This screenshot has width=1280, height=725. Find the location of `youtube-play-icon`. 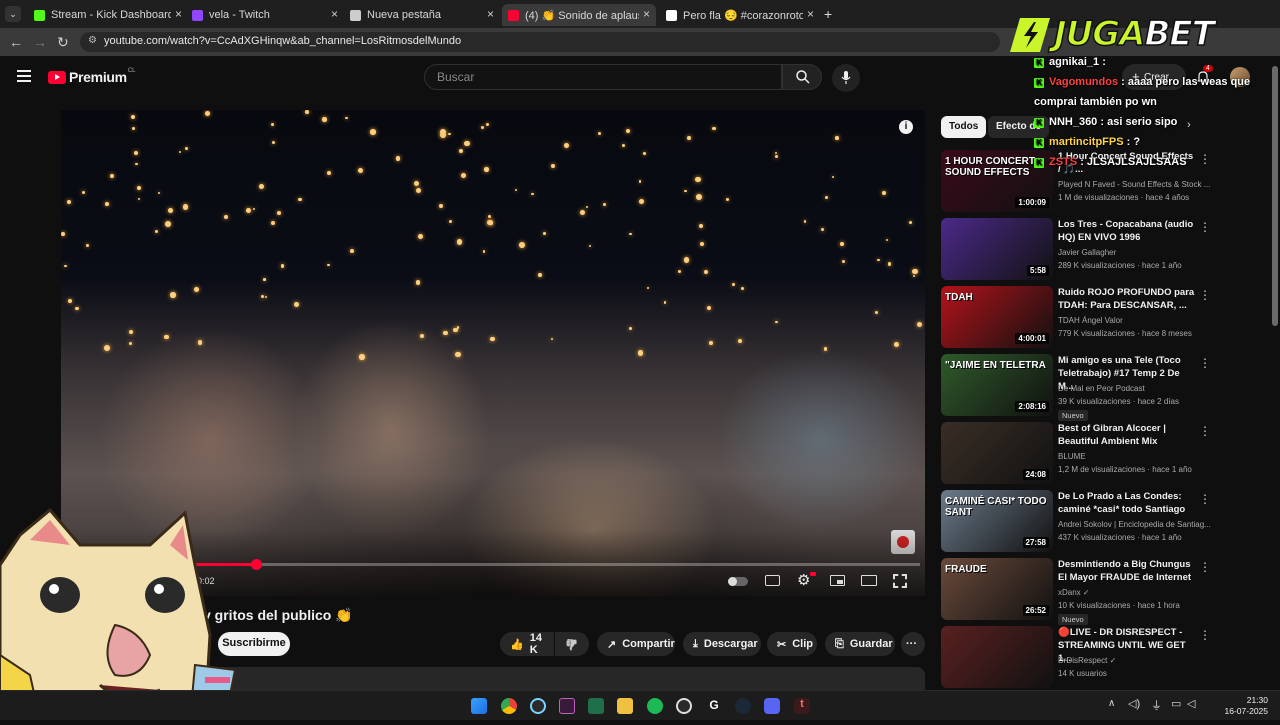

youtube-play-icon is located at coordinates (57, 77).